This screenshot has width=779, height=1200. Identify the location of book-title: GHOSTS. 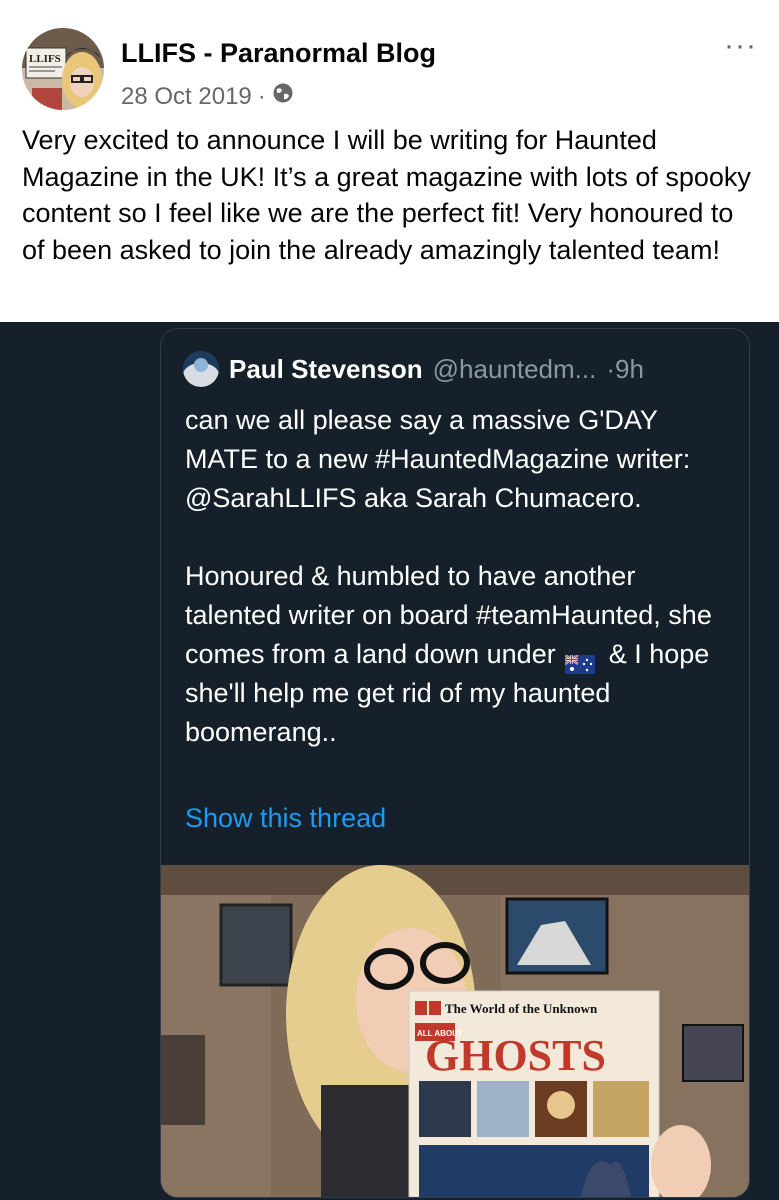
(515, 1055).